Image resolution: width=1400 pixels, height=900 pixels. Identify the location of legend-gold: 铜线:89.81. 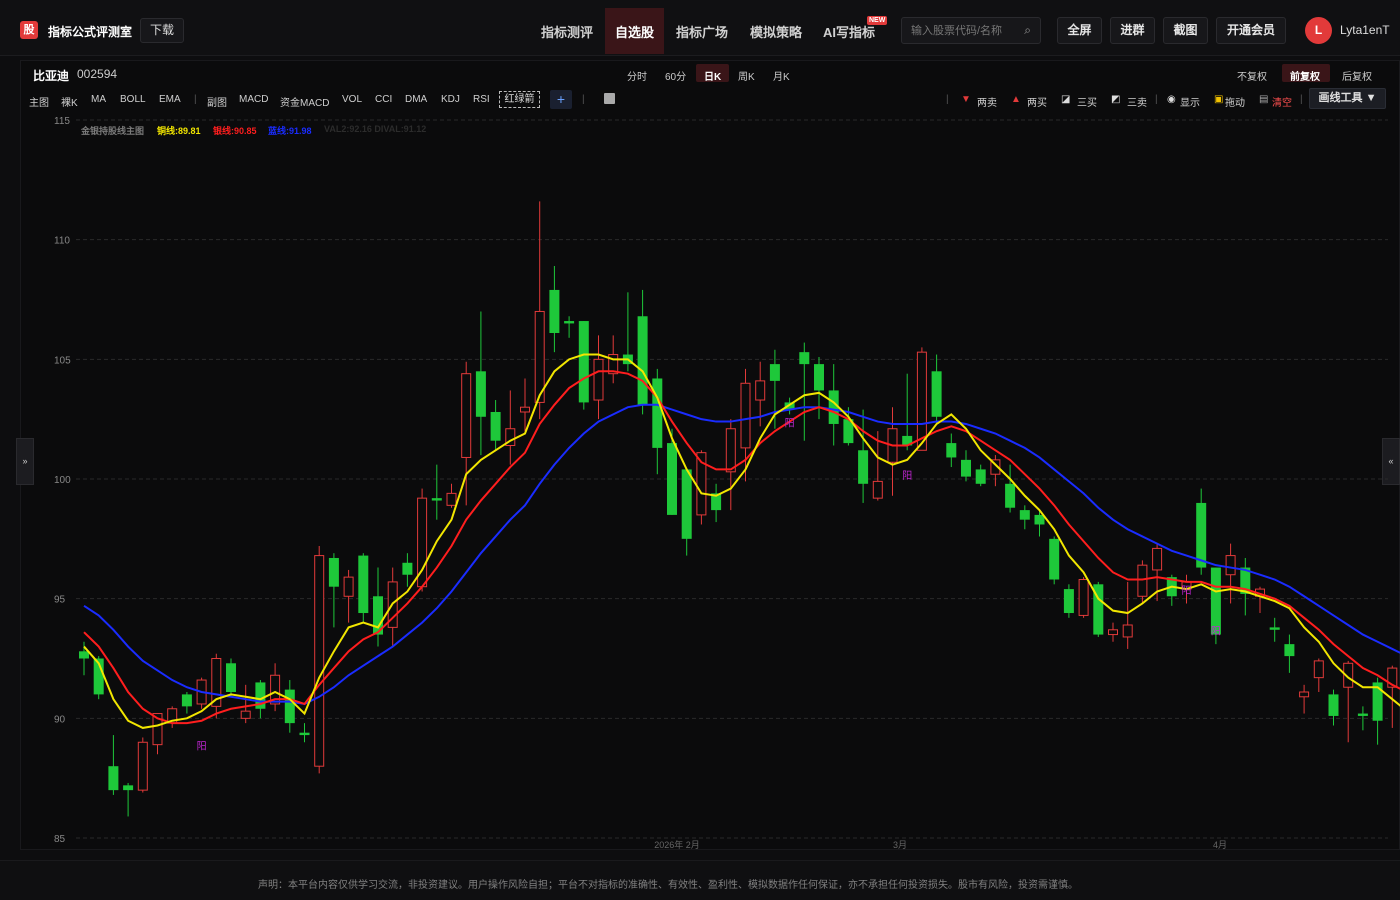
(179, 131).